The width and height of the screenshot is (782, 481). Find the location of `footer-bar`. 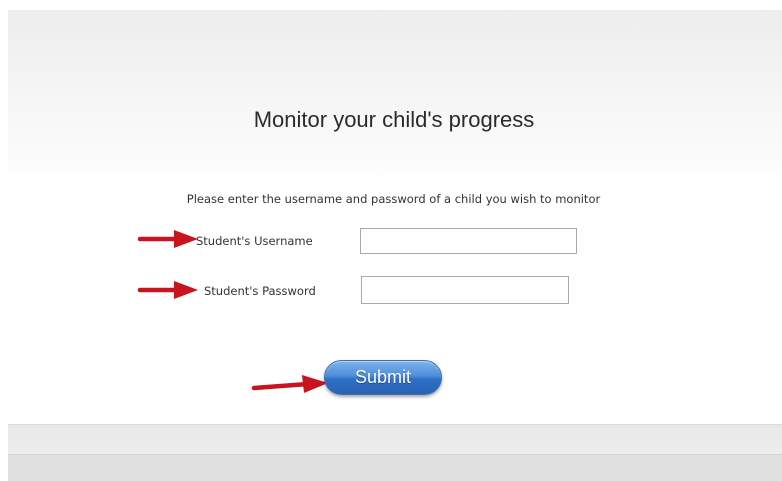

footer-bar is located at coordinates (395, 467).